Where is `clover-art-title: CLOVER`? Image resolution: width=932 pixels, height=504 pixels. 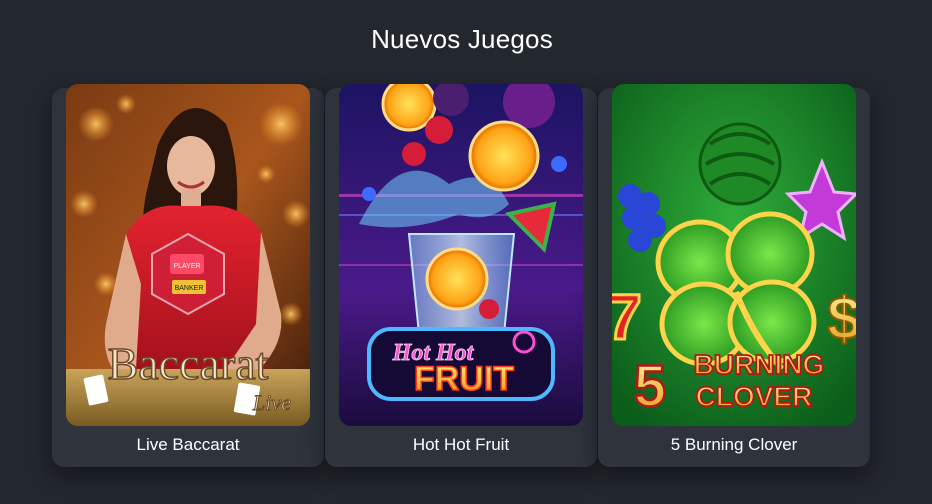
clover-art-title: CLOVER is located at coordinates (754, 396).